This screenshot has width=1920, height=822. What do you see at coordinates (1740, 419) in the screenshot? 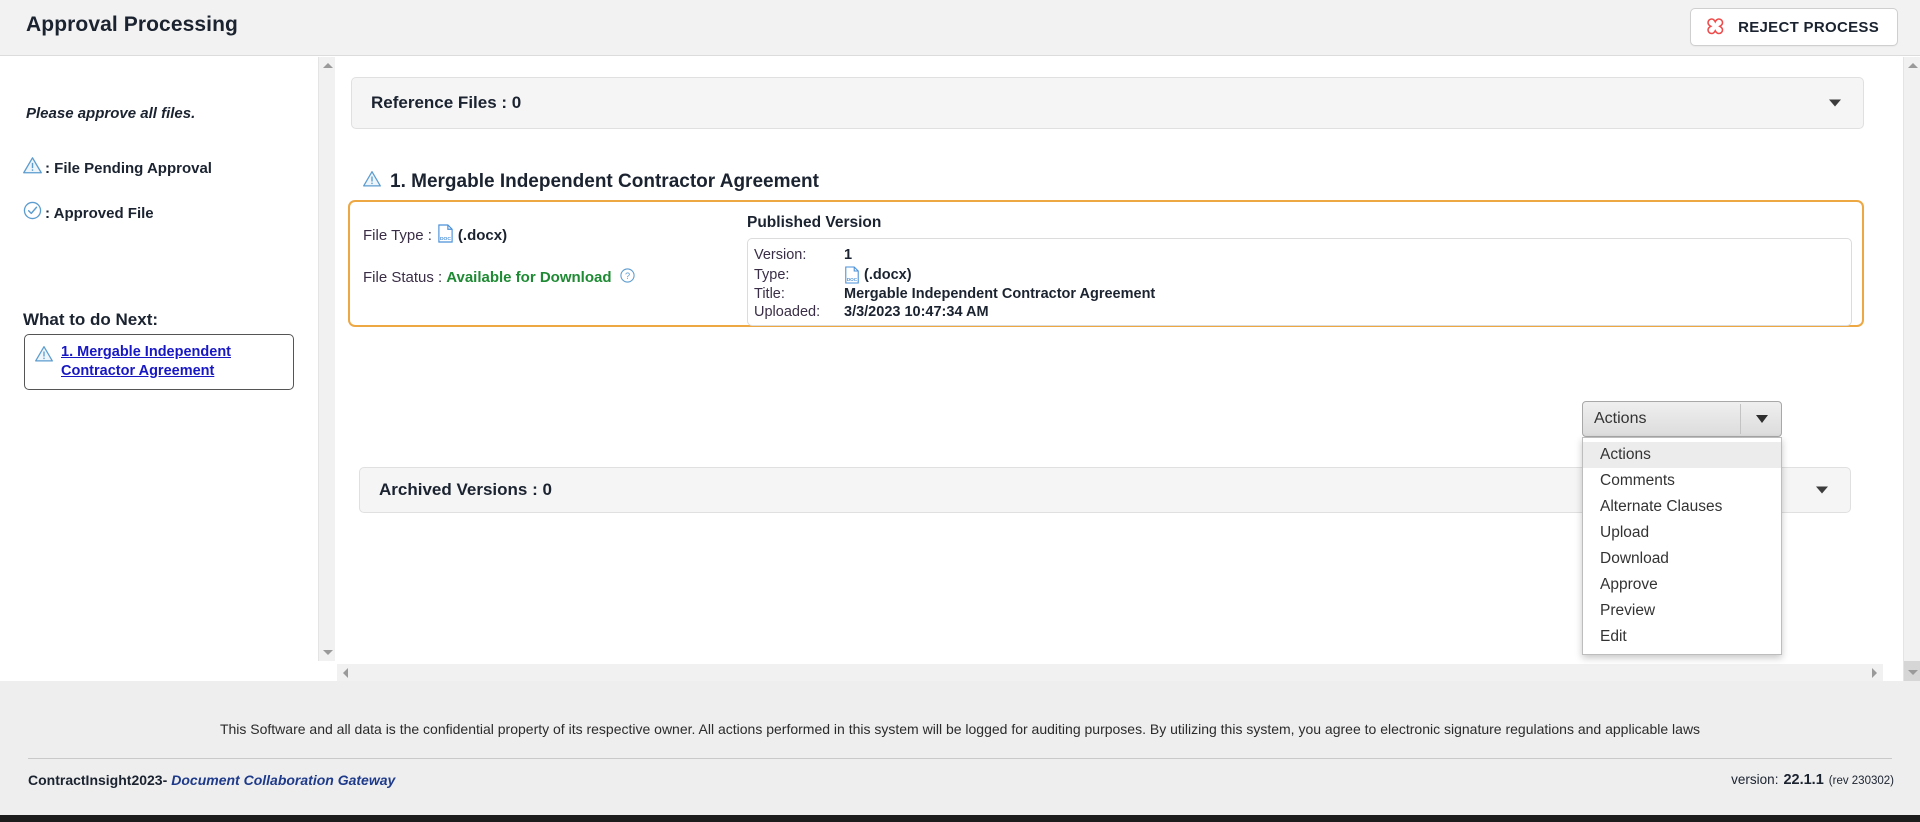
I see `actions-dropdown-divider` at bounding box center [1740, 419].